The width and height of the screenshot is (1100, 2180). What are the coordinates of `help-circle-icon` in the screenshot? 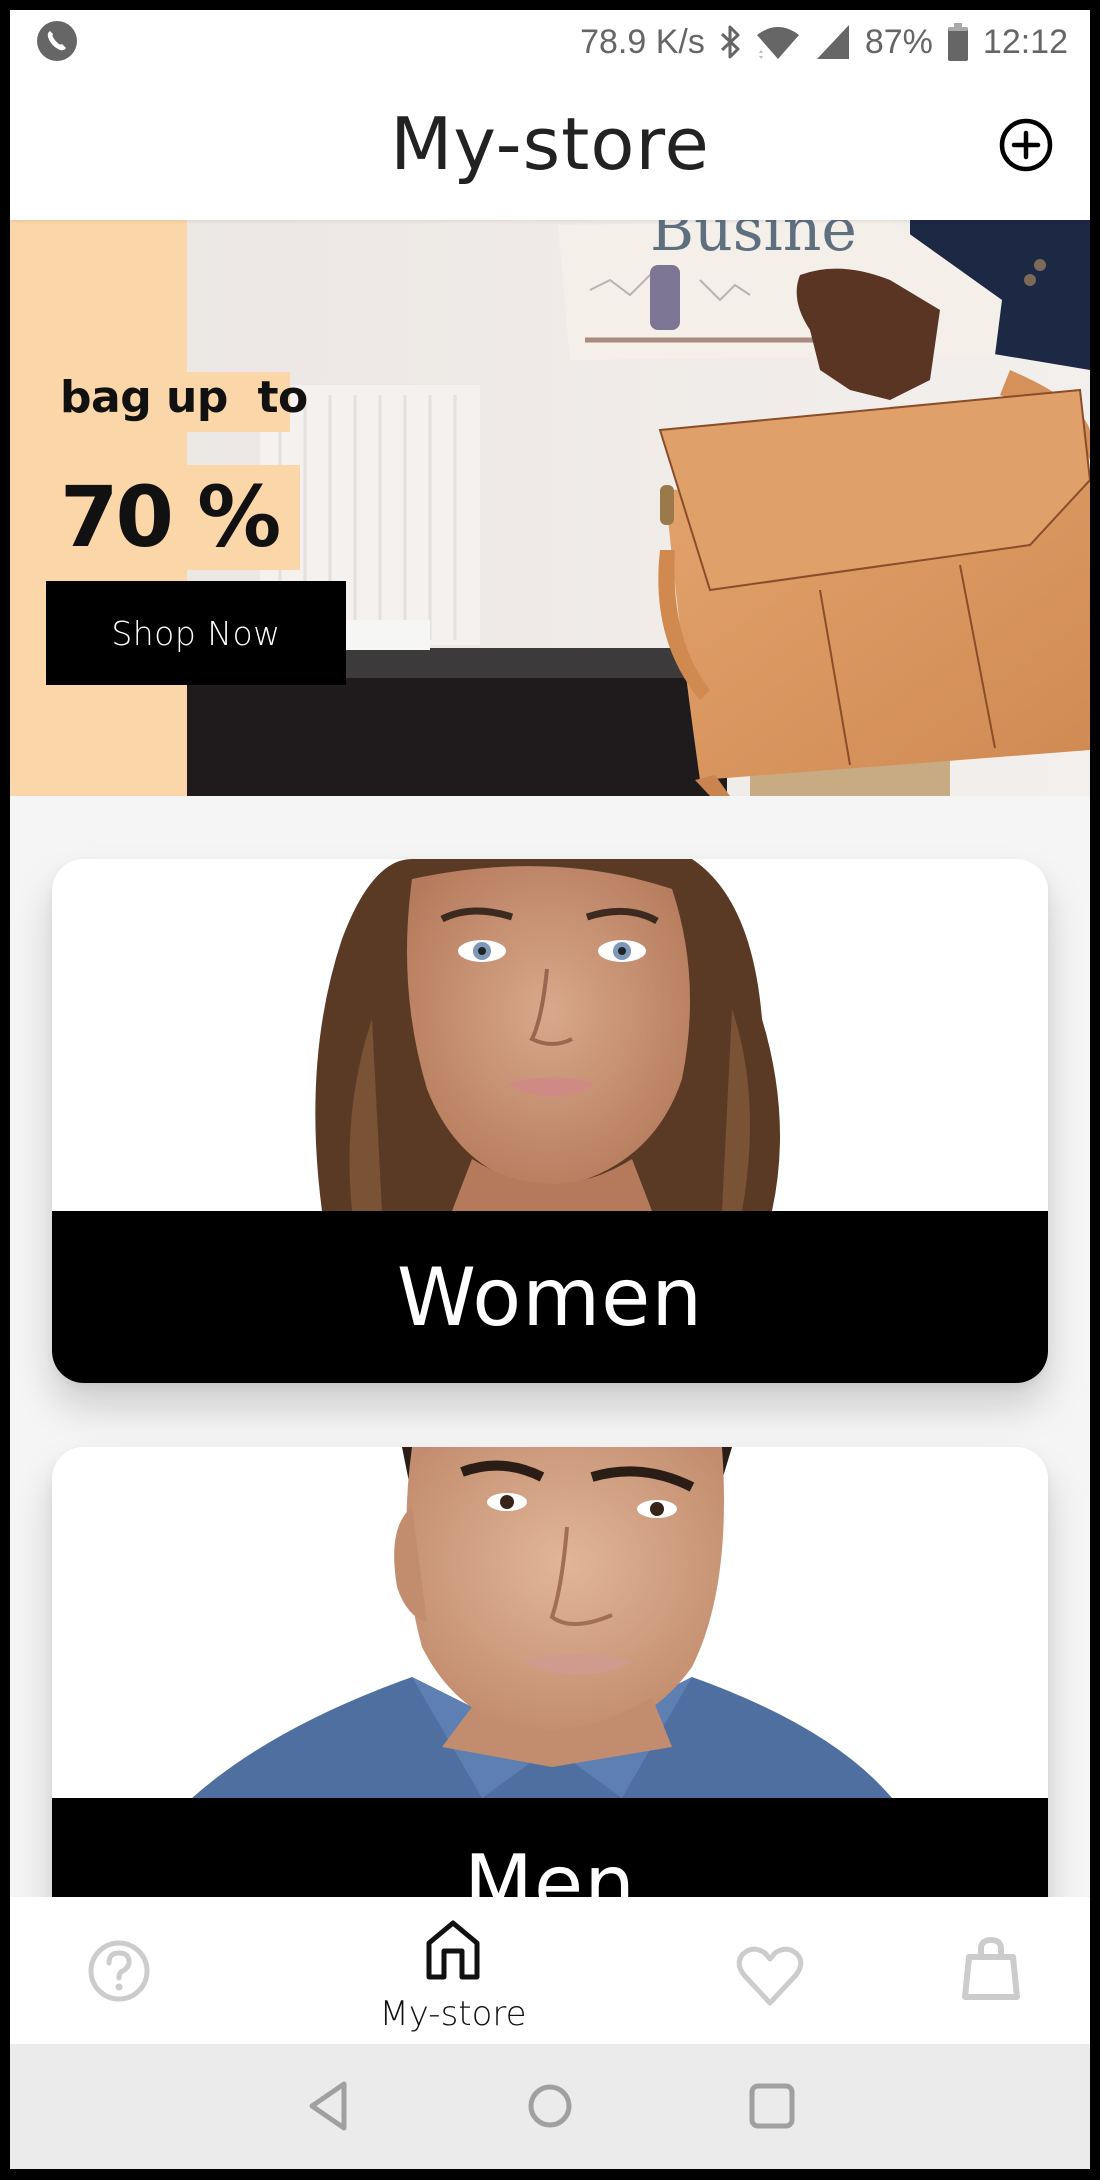 It's located at (119, 1971).